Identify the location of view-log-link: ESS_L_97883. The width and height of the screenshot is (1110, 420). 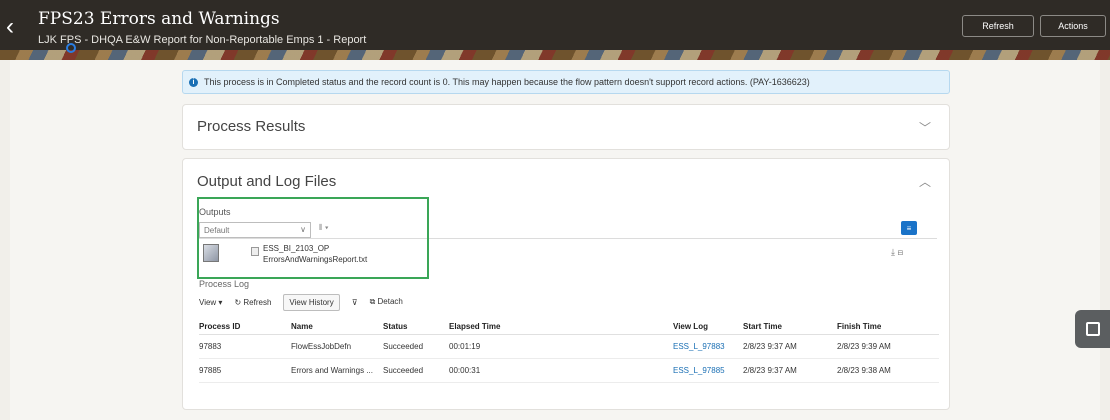
(708, 346).